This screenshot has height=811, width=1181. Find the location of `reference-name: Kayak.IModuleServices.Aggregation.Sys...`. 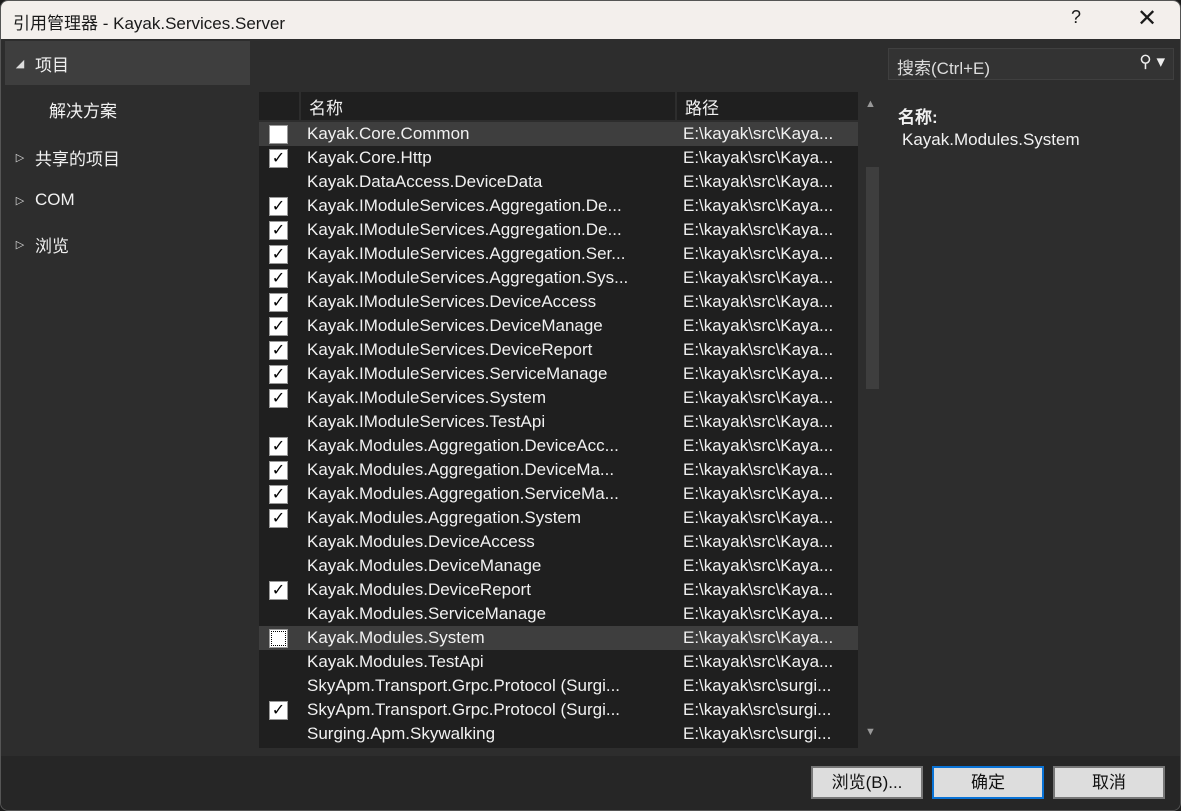

reference-name: Kayak.IModuleServices.Aggregation.Sys... is located at coordinates (468, 277).